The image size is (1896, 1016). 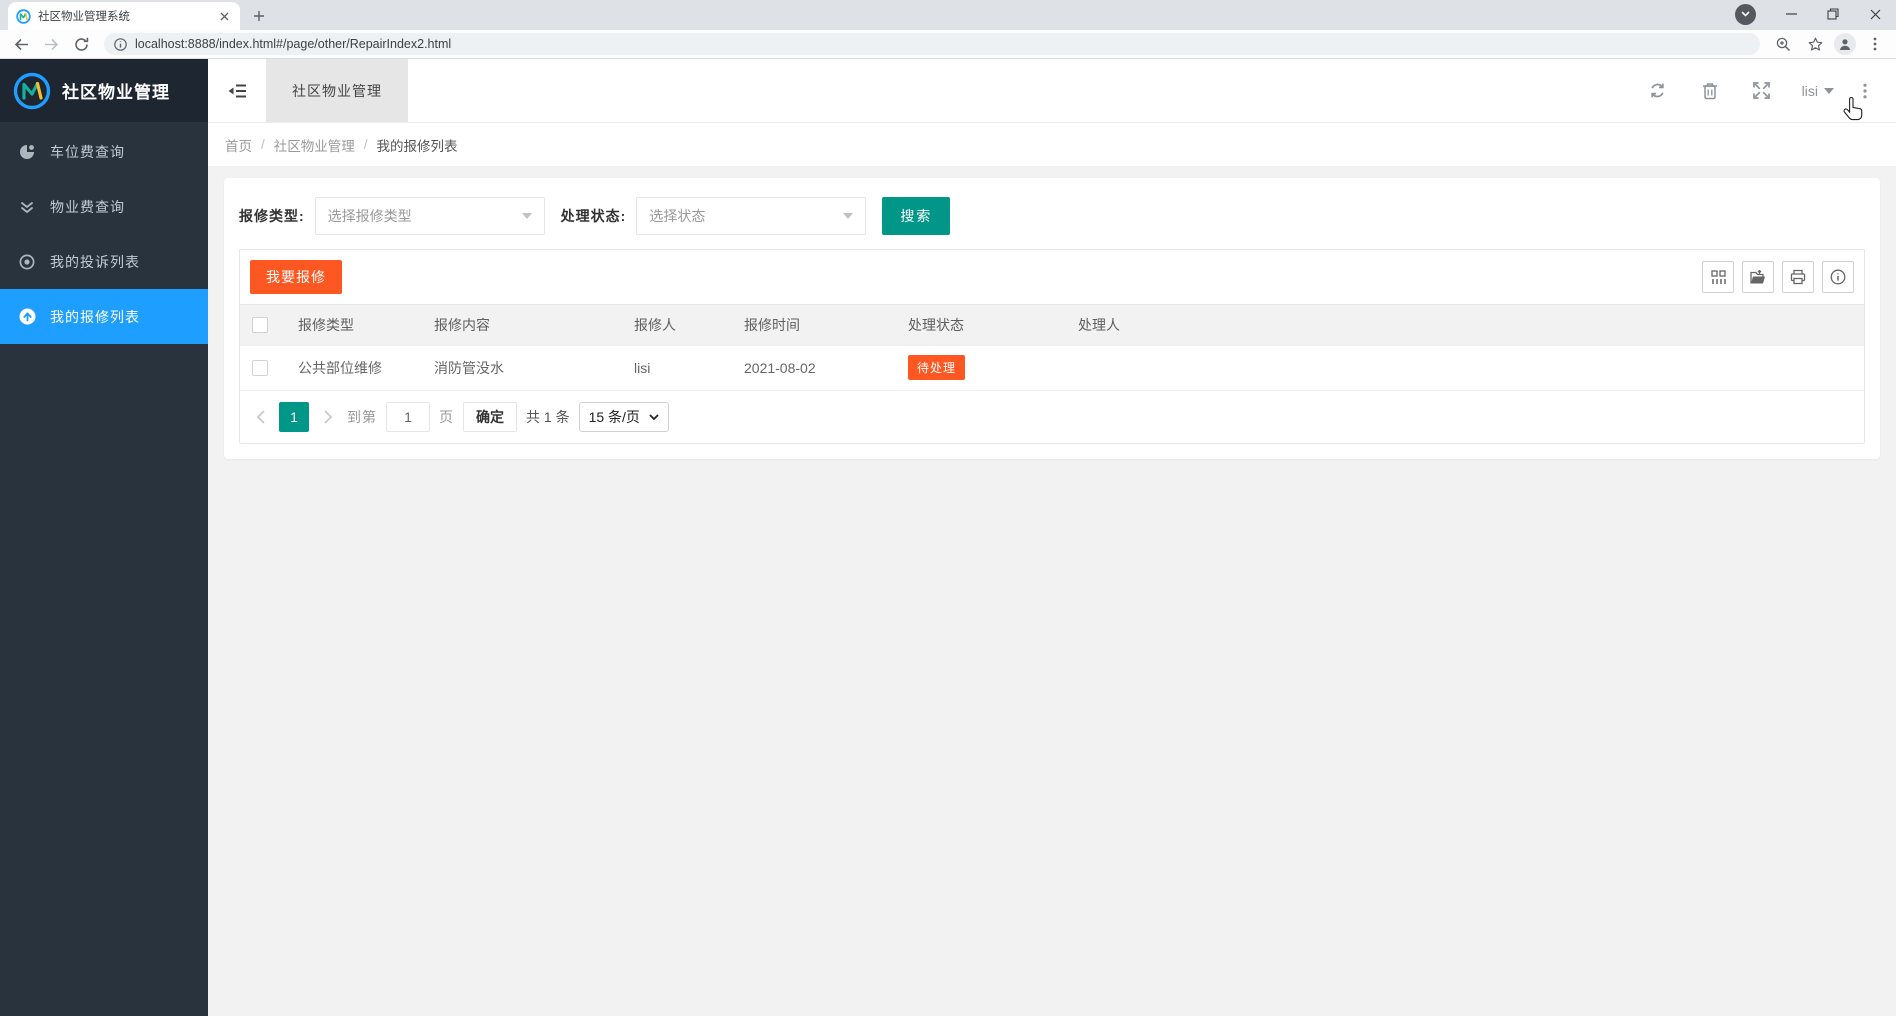 What do you see at coordinates (369, 216) in the screenshot?
I see `repair-type-select-value: 选择报修类型` at bounding box center [369, 216].